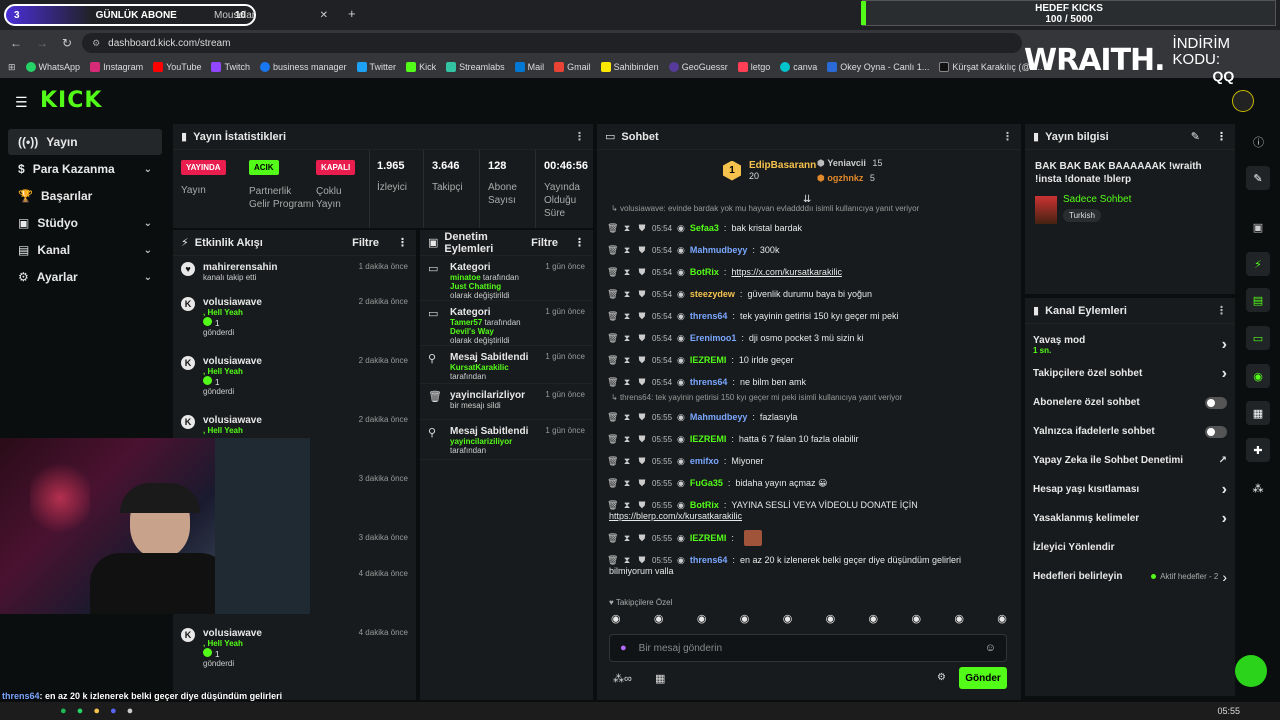 The image size is (1280, 720). What do you see at coordinates (85, 277) in the screenshot?
I see `sidebar-item-ayarlar: ⚙ Ayarlar ⌄` at bounding box center [85, 277].